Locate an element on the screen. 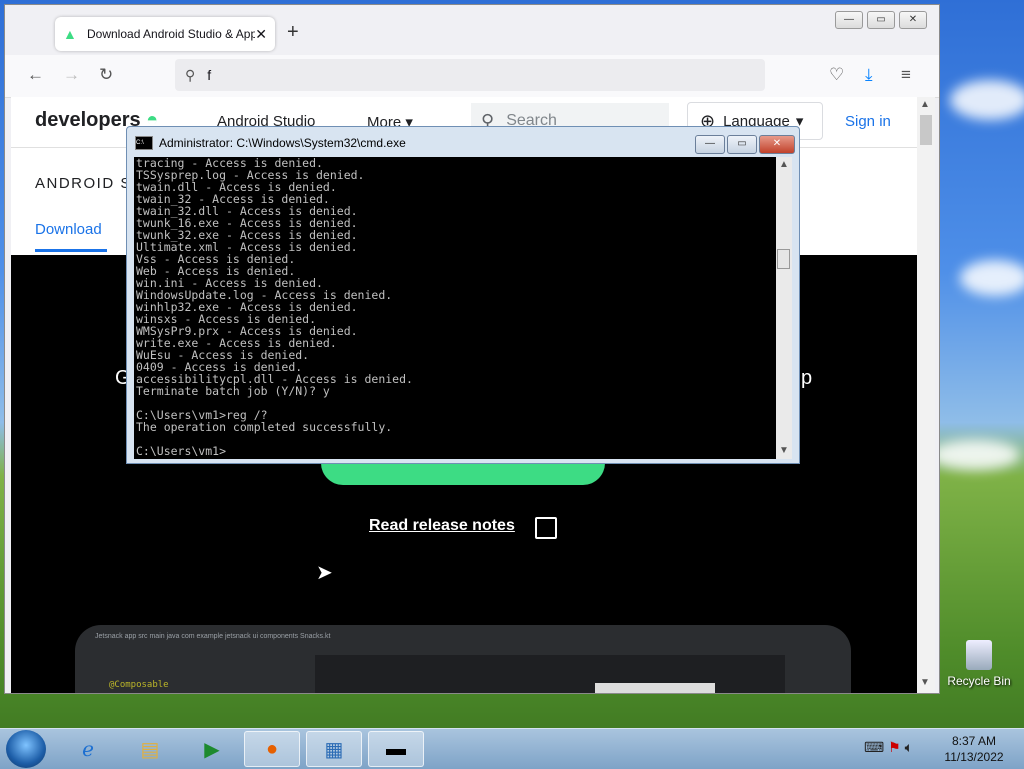 The width and height of the screenshot is (1024, 769). recycle-bin-label: Recycle Bin is located at coordinates (979, 681).